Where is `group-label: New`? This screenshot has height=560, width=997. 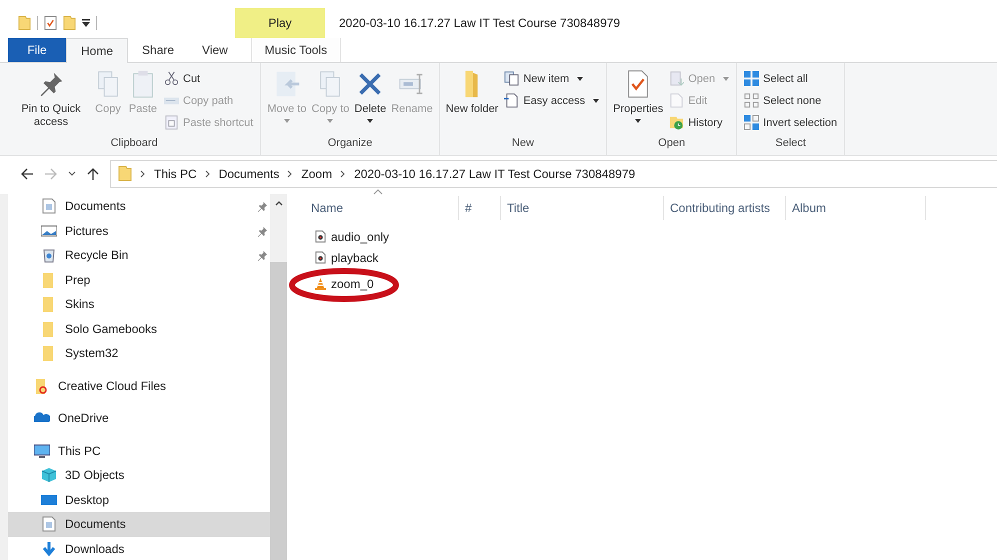
group-label: New is located at coordinates (522, 144).